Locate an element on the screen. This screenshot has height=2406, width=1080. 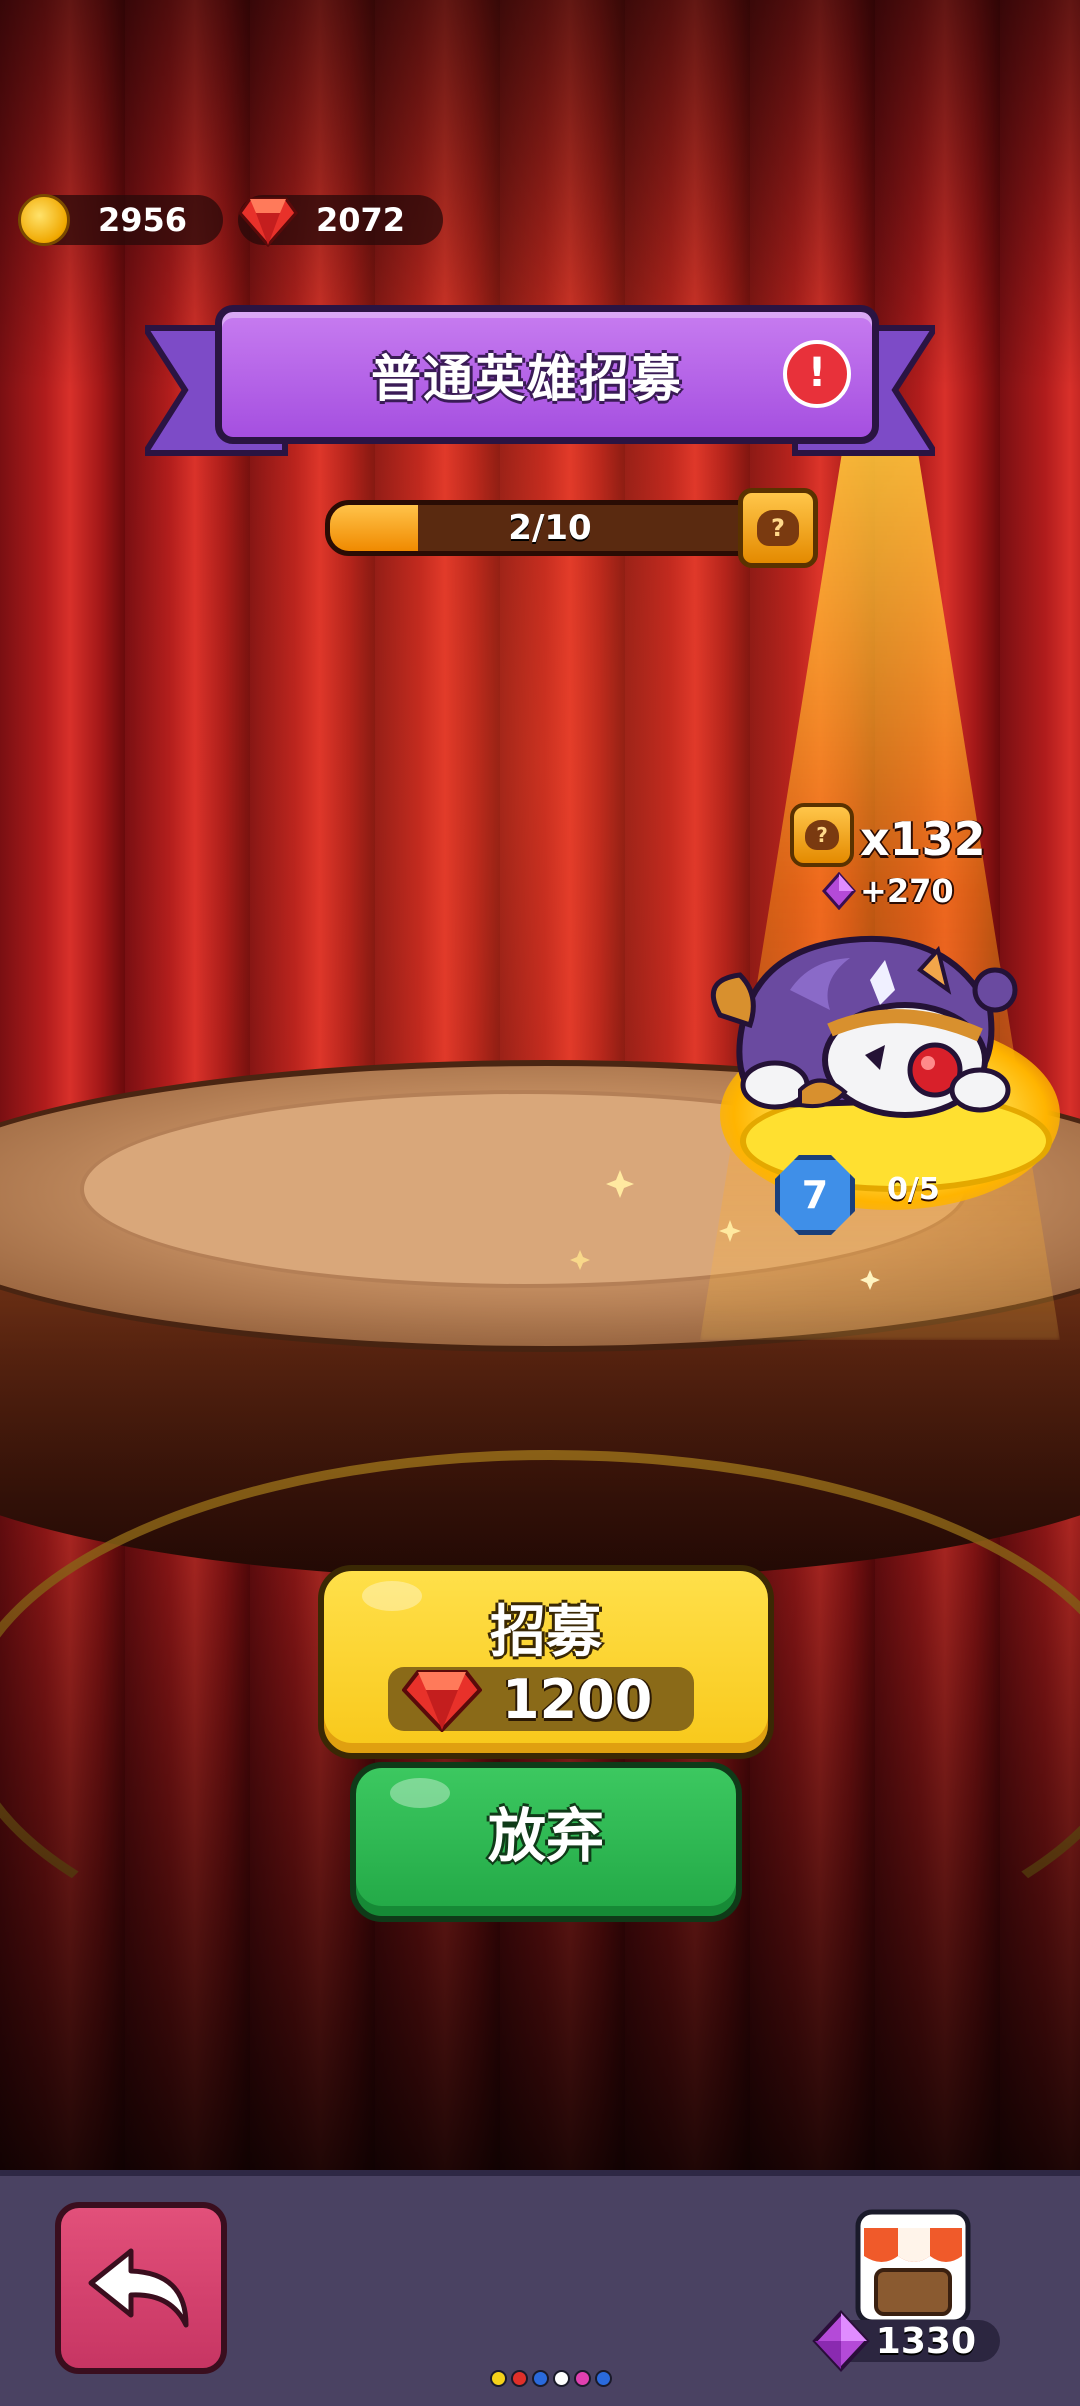
coin-amount: 2956 is located at coordinates (143, 220).